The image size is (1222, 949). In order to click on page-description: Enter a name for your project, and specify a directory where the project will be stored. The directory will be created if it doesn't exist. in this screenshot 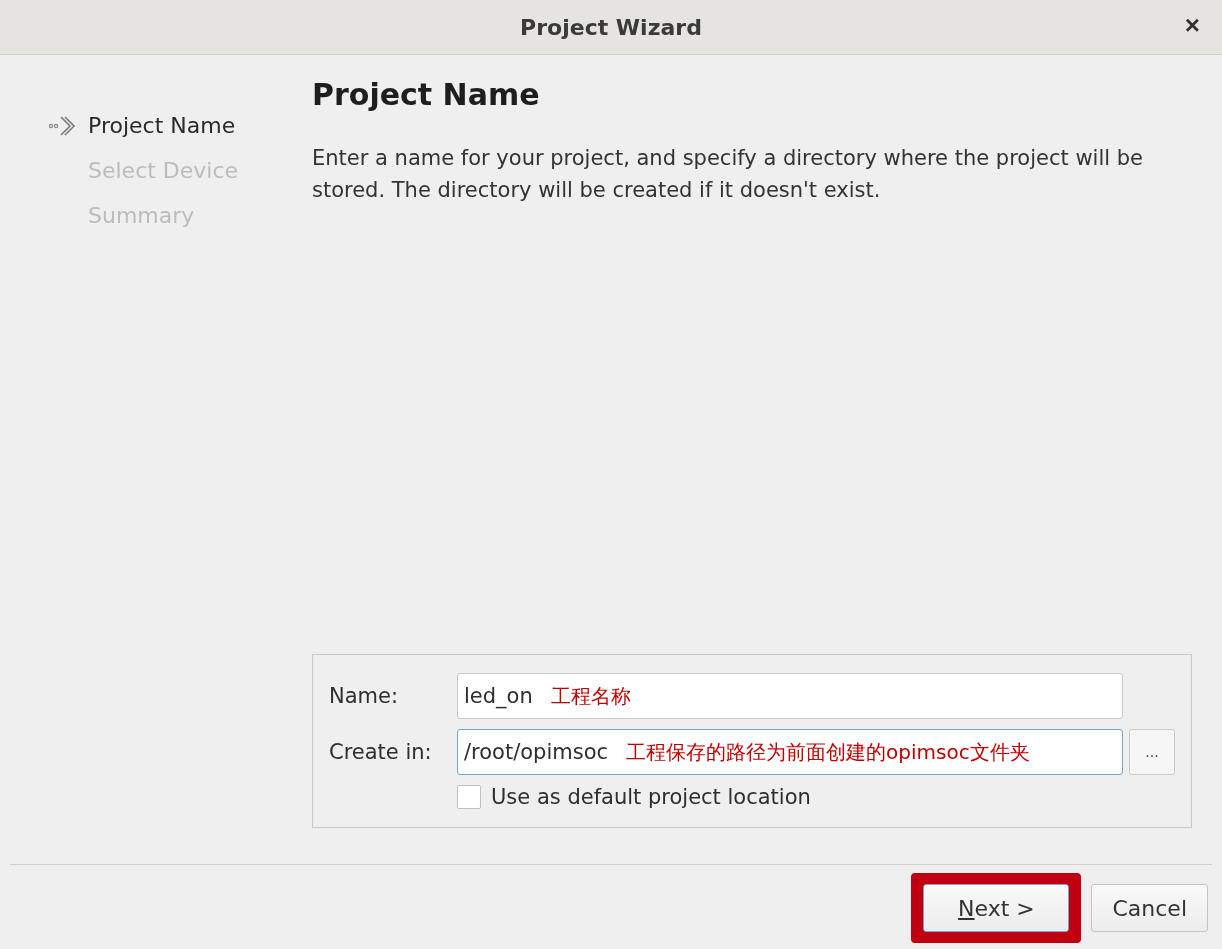, I will do `click(728, 174)`.